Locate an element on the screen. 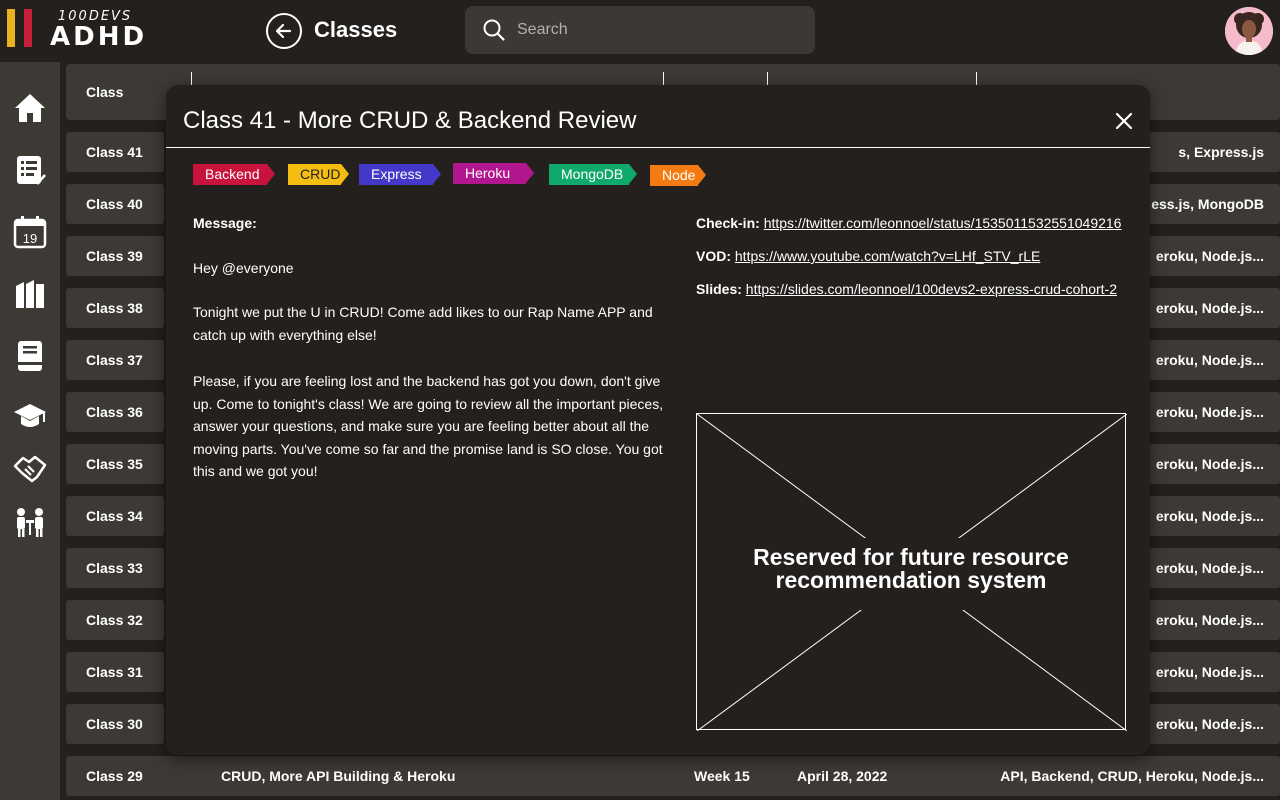 This screenshot has width=1280, height=800. avatar is located at coordinates (1249, 31).